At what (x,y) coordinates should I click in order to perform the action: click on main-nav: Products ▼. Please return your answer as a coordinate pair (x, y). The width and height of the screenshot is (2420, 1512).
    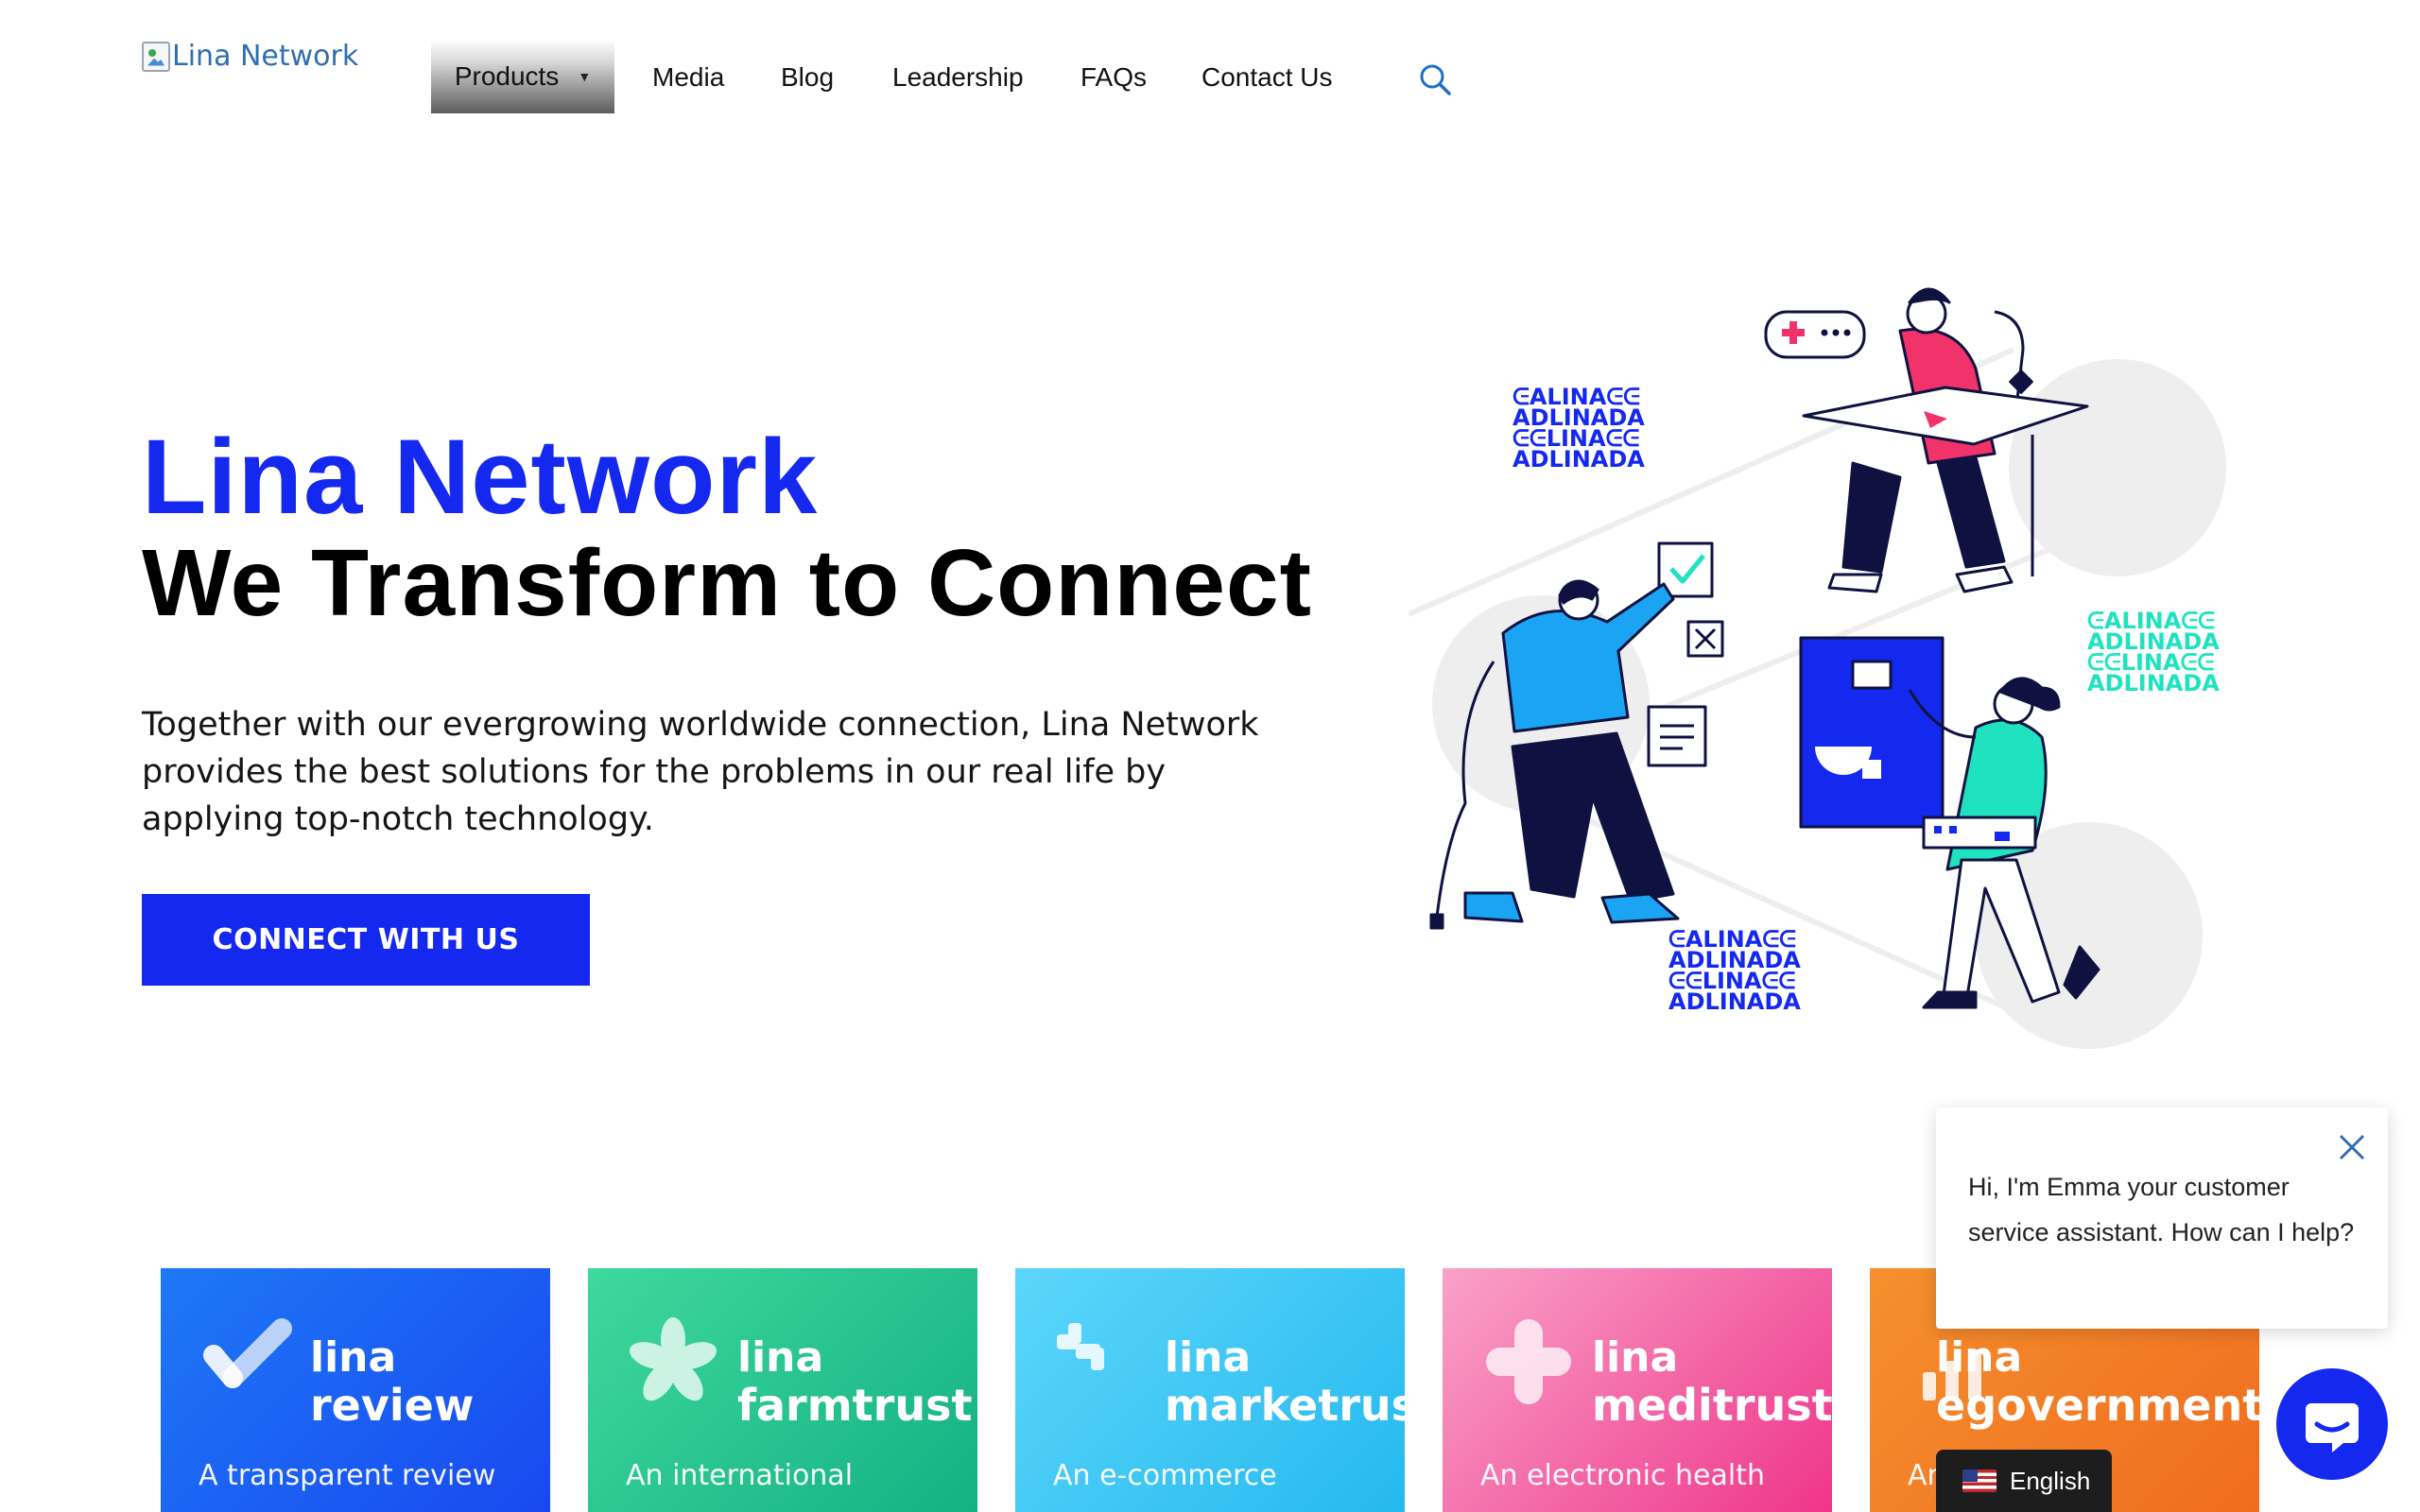
    Looking at the image, I should click on (522, 76).